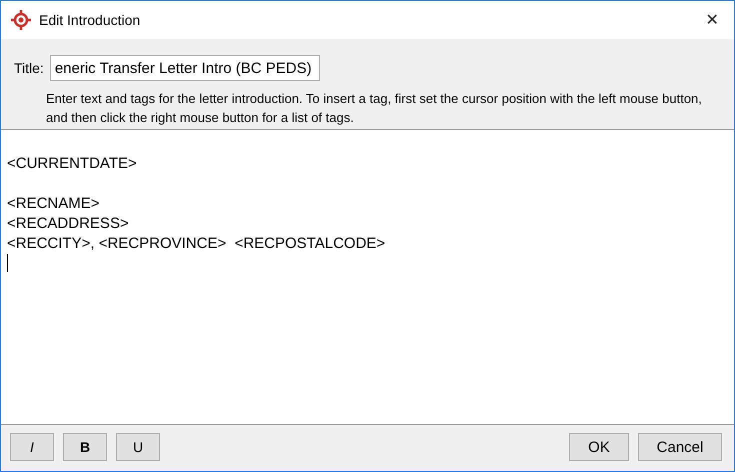  I want to click on format-button: U, so click(138, 447).